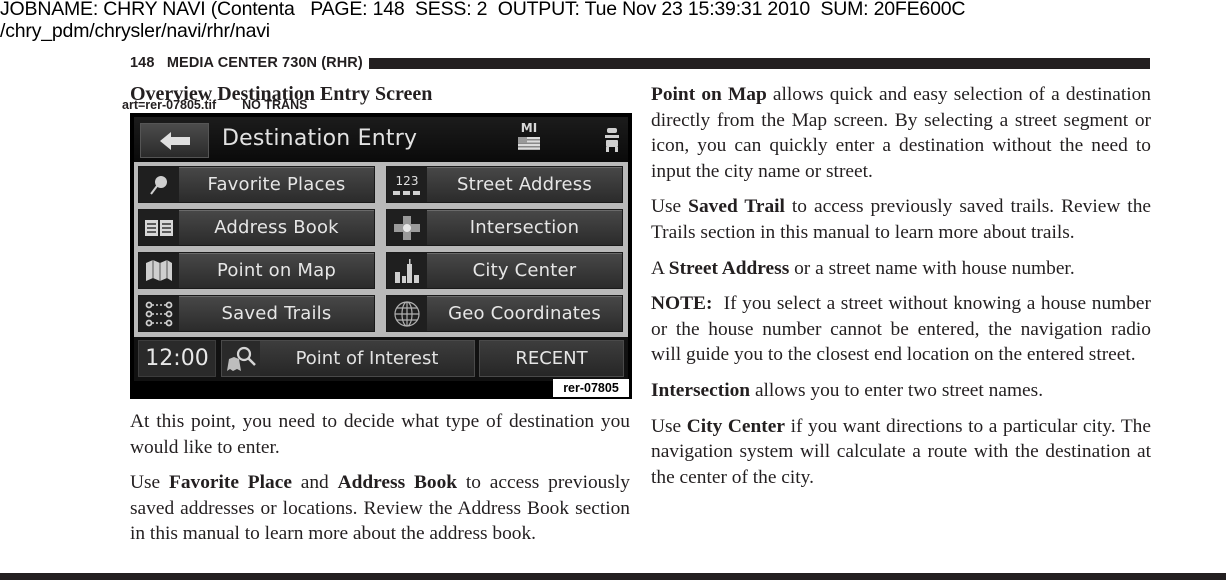 The image size is (1226, 580). I want to click on running-head-rule, so click(759, 63).